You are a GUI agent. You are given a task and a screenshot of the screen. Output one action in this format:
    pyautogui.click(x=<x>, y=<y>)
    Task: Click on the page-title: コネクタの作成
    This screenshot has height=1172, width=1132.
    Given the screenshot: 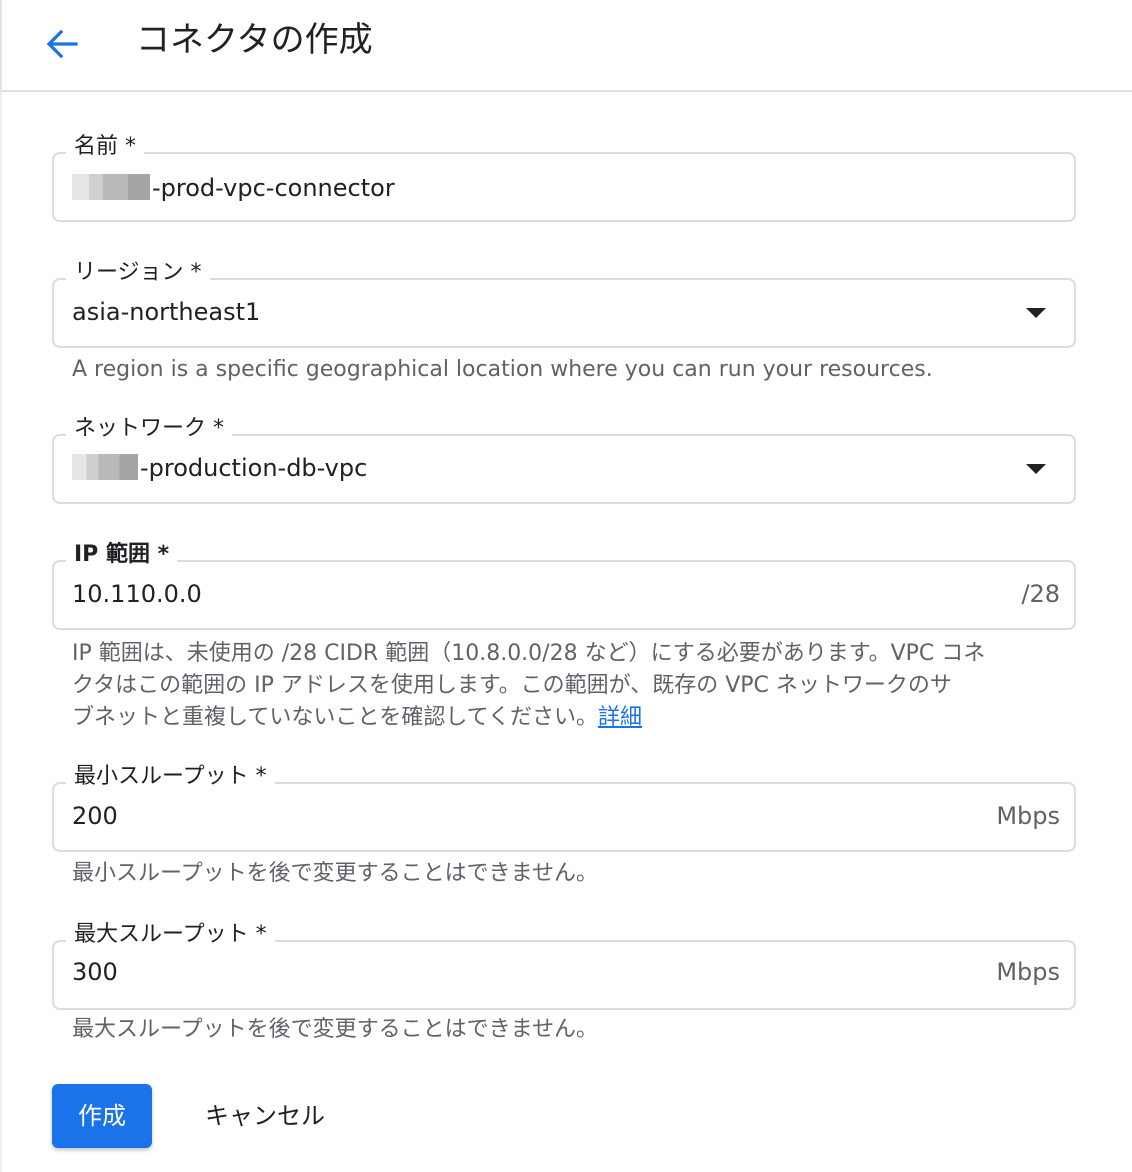 What is the action you would take?
    pyautogui.click(x=254, y=40)
    